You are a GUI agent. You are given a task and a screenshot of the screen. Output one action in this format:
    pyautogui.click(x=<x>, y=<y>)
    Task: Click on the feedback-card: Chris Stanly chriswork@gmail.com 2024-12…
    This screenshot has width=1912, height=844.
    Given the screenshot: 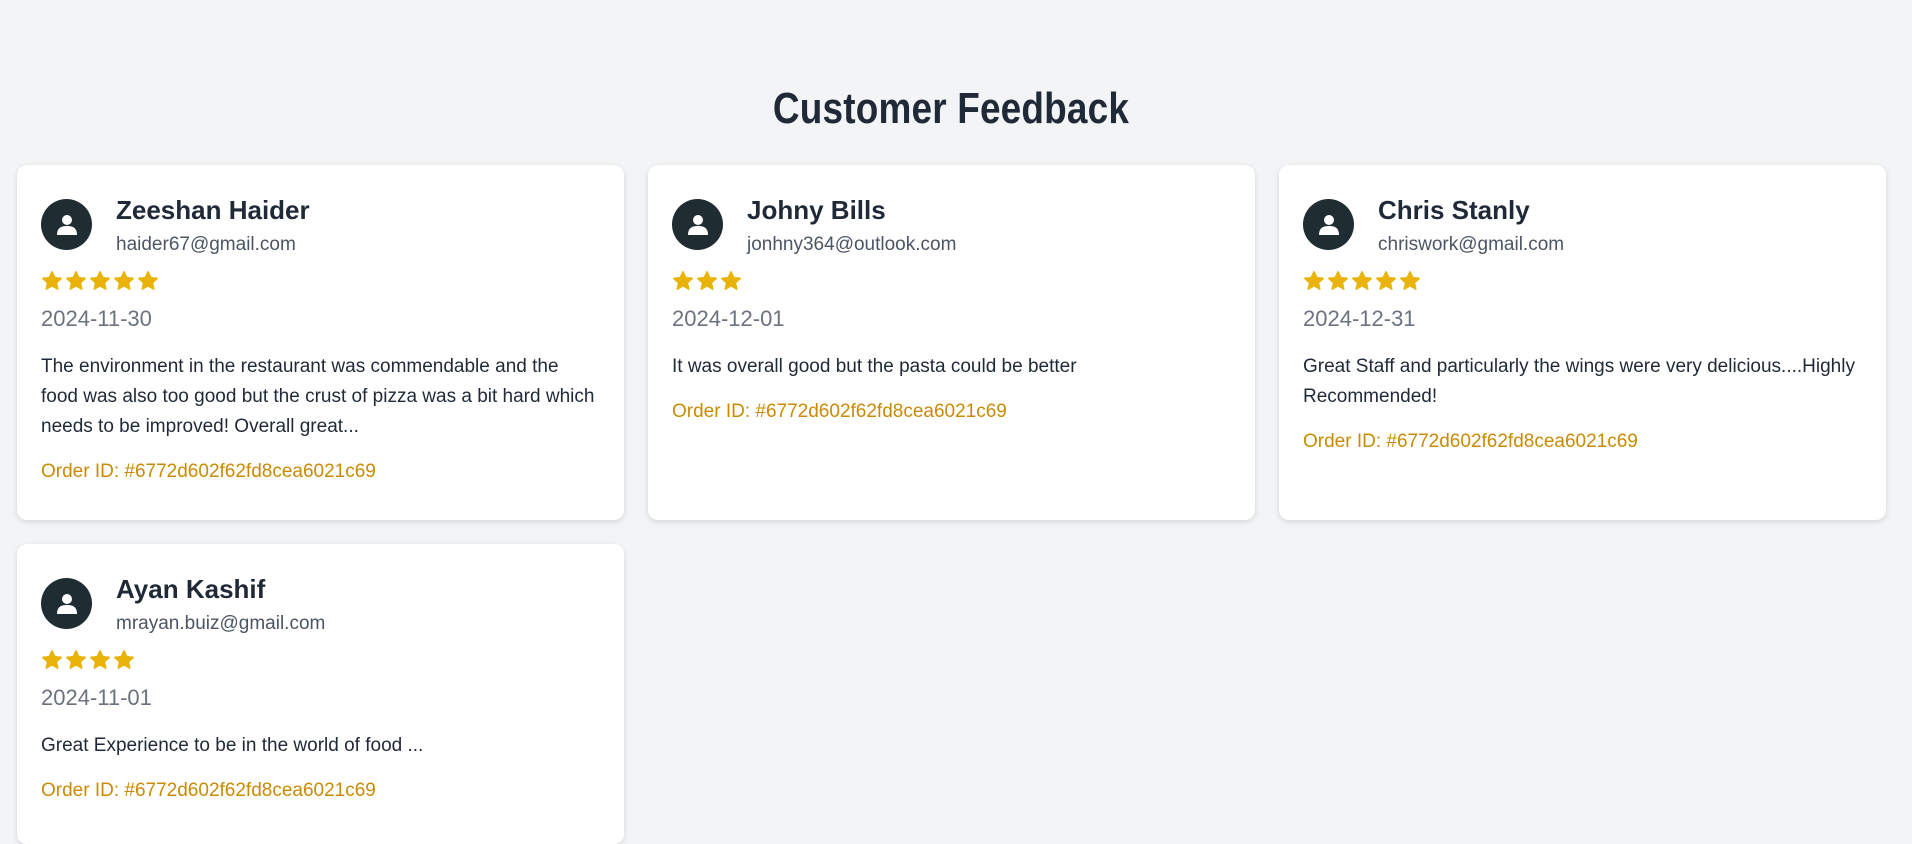 What is the action you would take?
    pyautogui.click(x=1582, y=342)
    